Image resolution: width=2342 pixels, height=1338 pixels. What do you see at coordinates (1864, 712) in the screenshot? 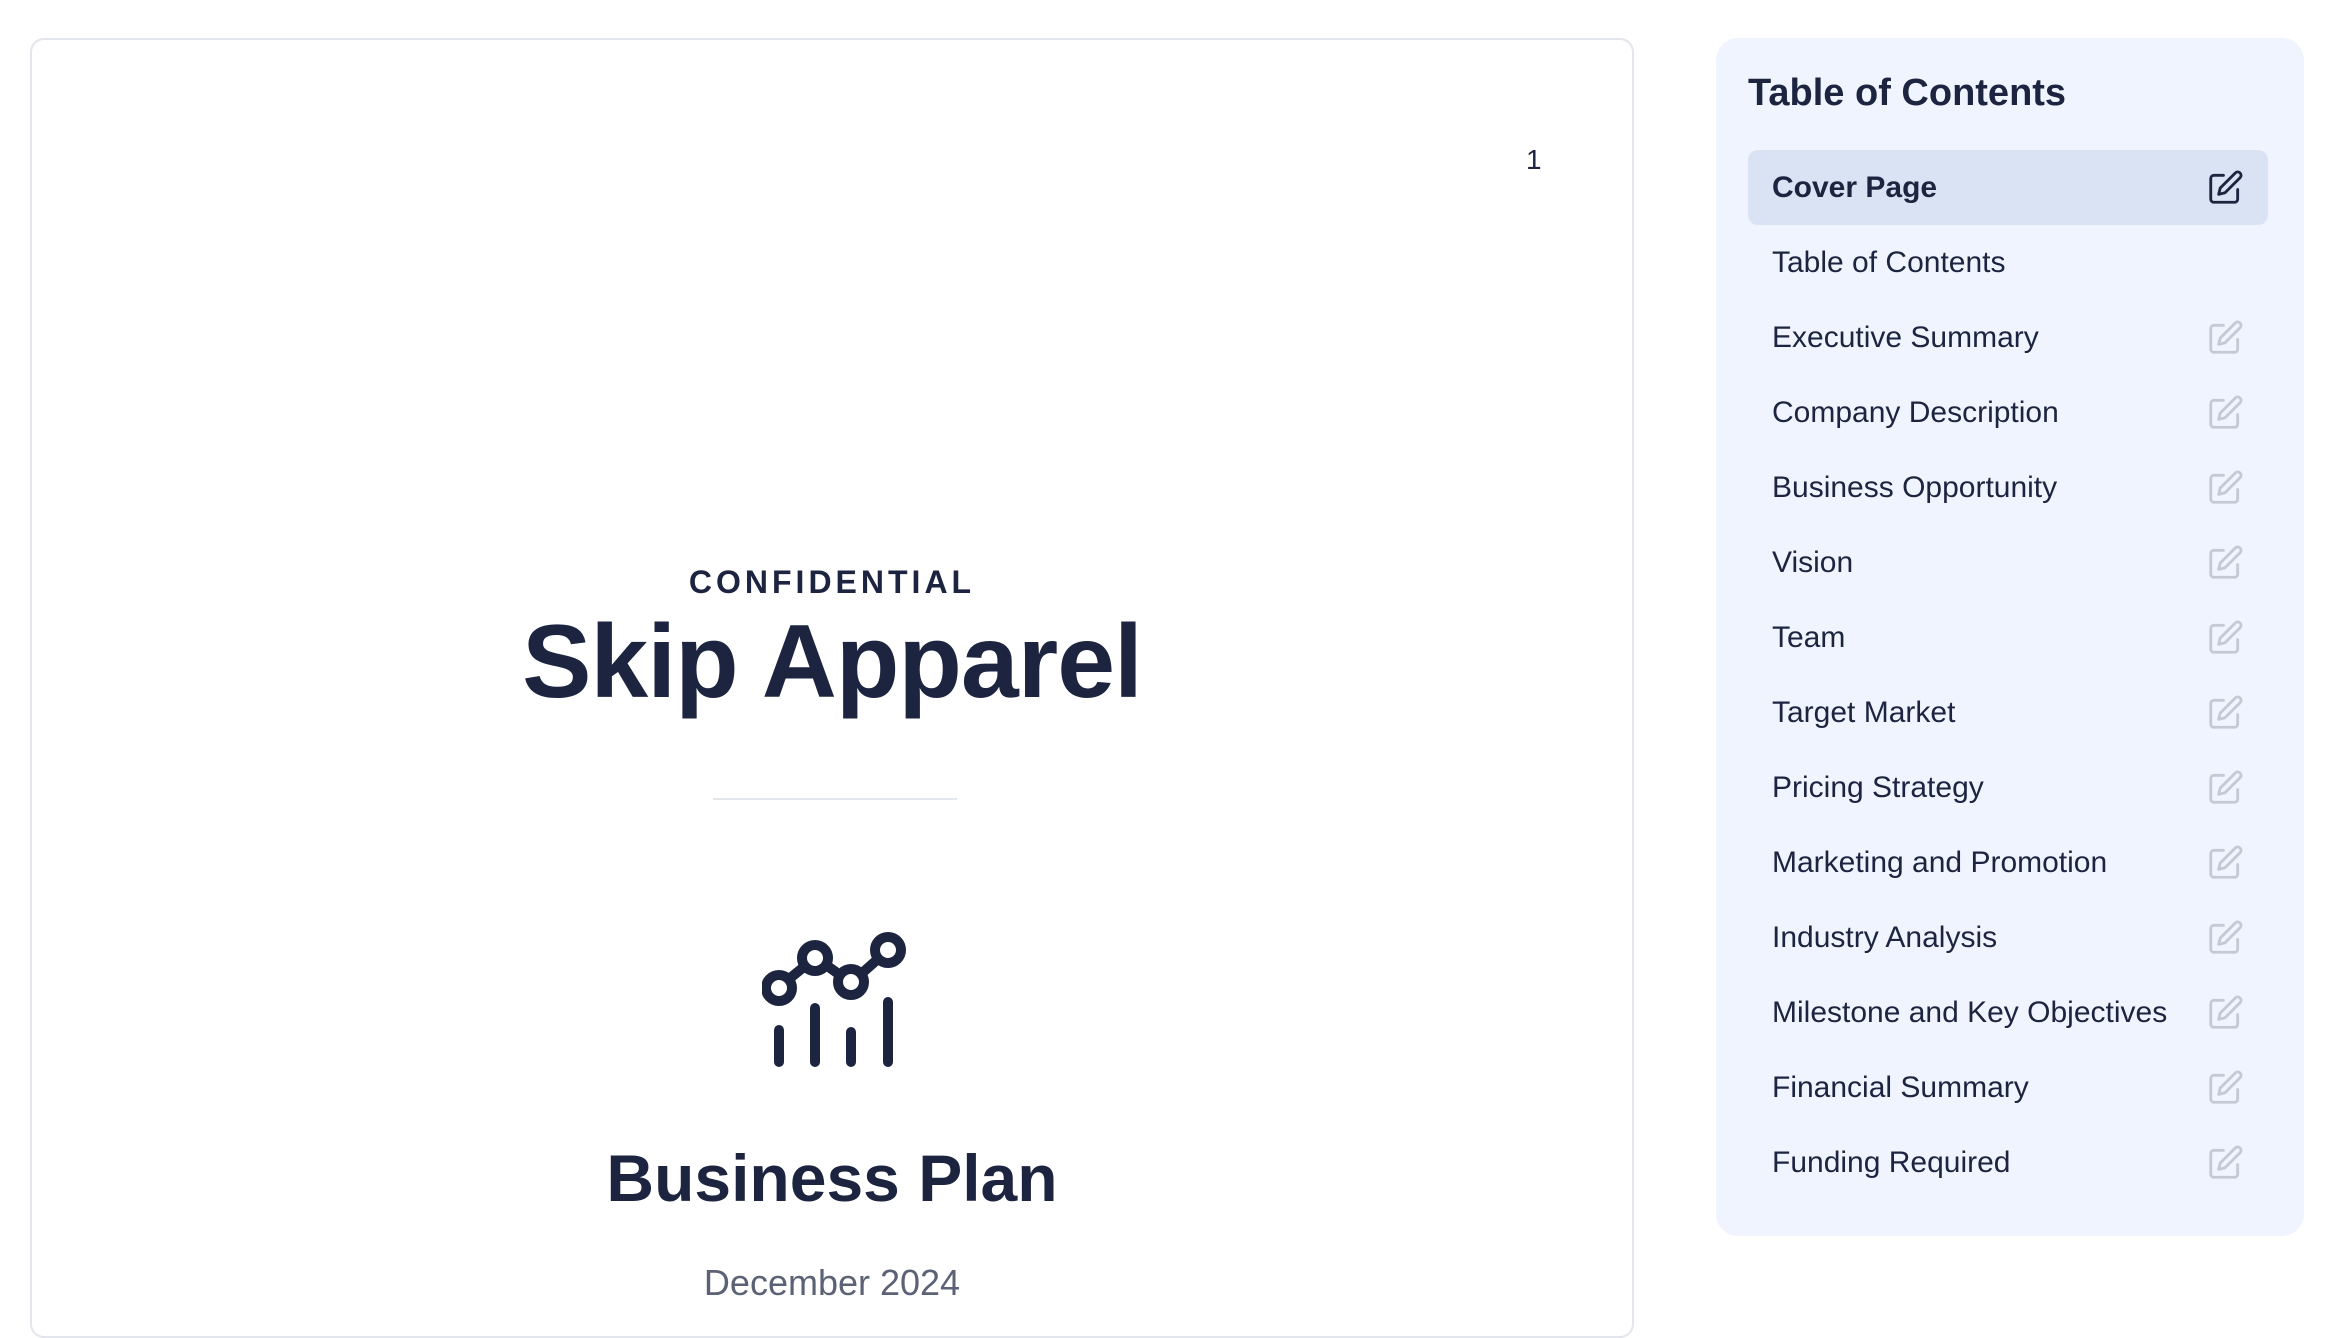
I see `toc-item-label: Target Market` at bounding box center [1864, 712].